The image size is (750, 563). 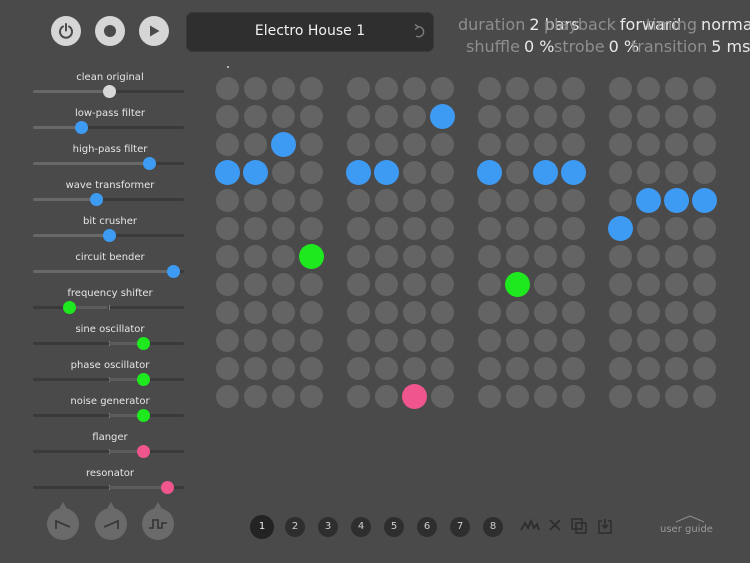 What do you see at coordinates (460, 527) in the screenshot?
I see `page-button-7: 7` at bounding box center [460, 527].